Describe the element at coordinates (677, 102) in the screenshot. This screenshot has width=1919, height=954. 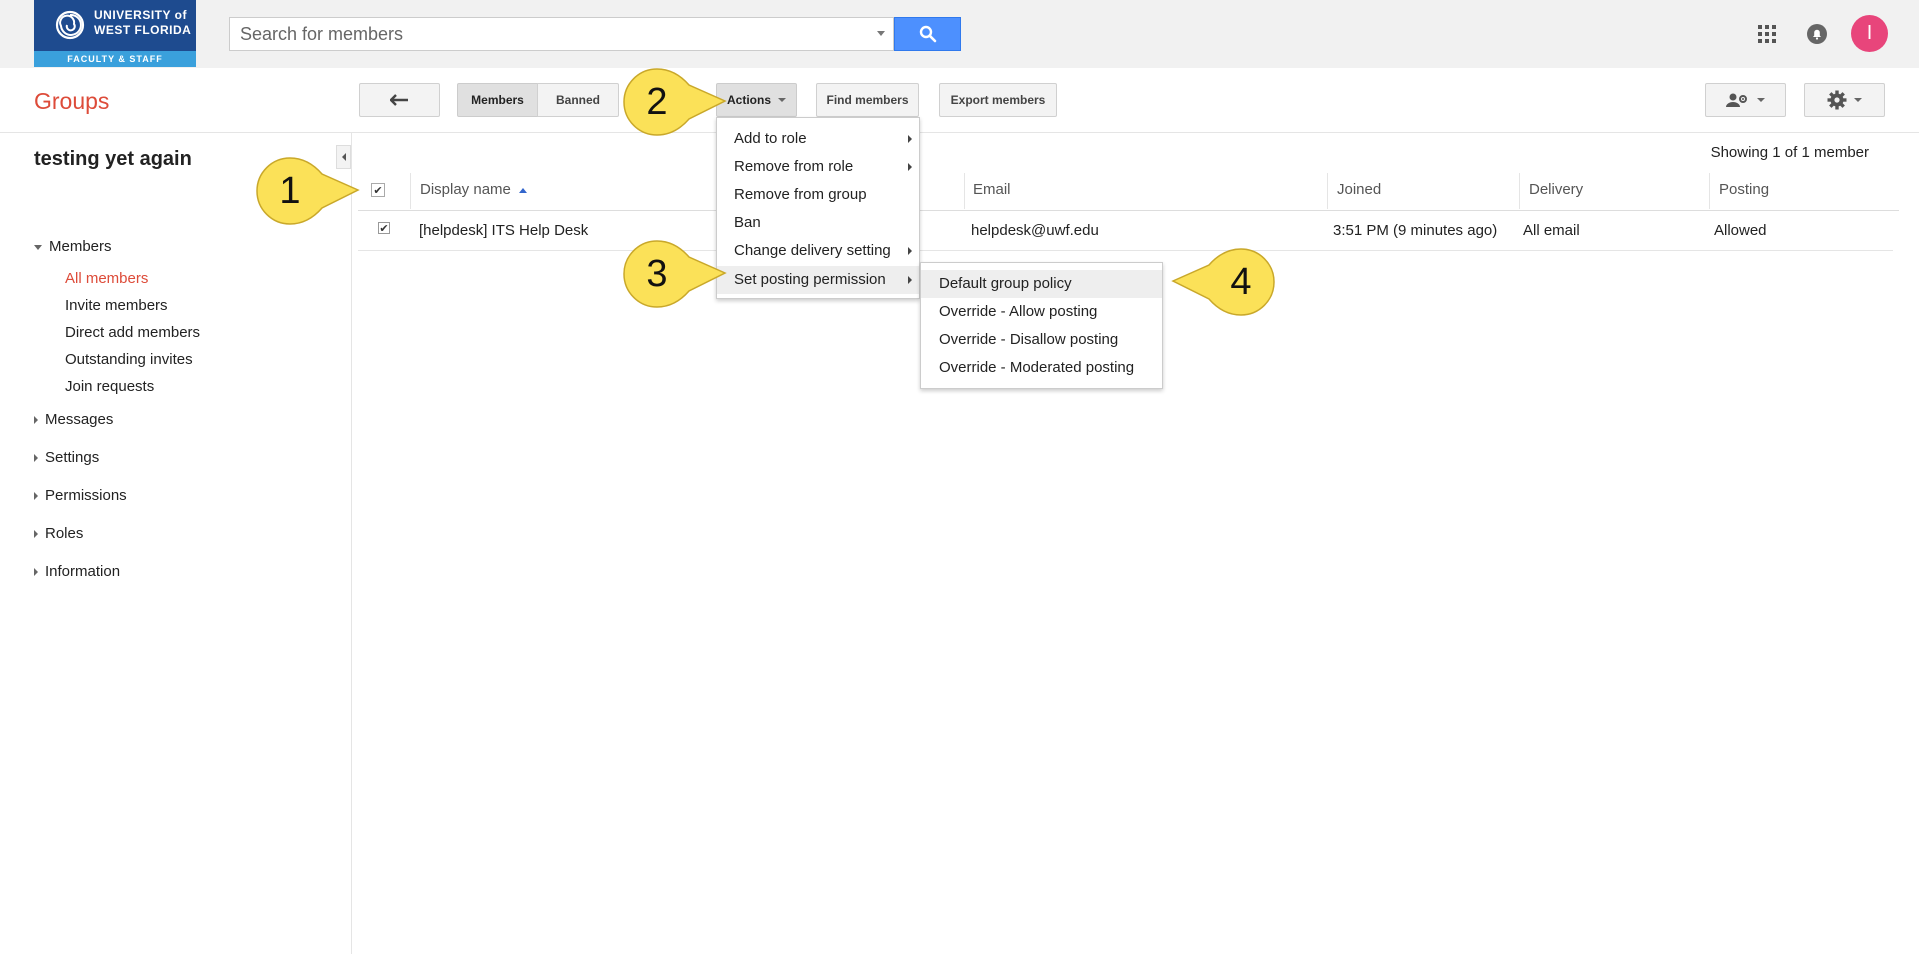
I see `callout-2: 2` at that location.